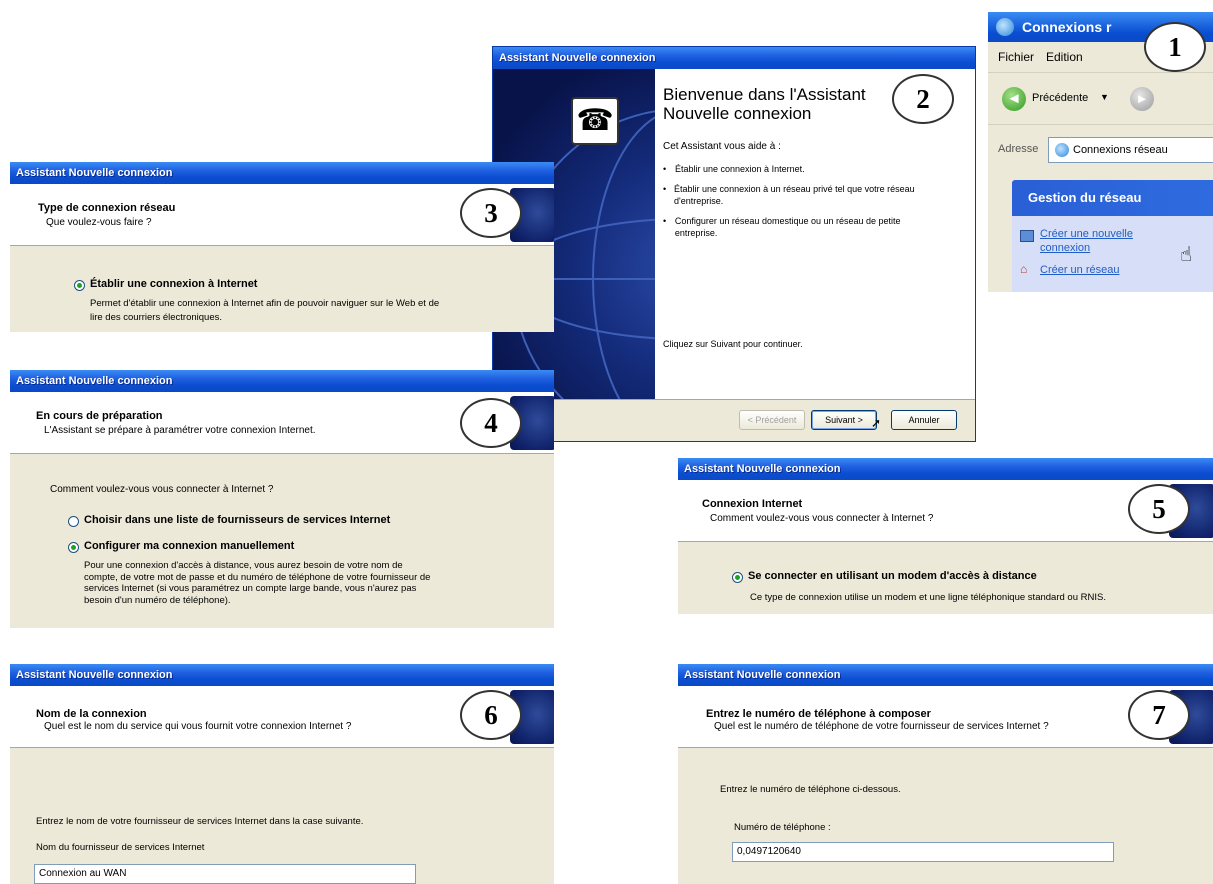 This screenshot has height=884, width=1213. Describe the element at coordinates (722, 146) in the screenshot. I see `welcome-intro: Cet Assistant vous aide à :` at that location.